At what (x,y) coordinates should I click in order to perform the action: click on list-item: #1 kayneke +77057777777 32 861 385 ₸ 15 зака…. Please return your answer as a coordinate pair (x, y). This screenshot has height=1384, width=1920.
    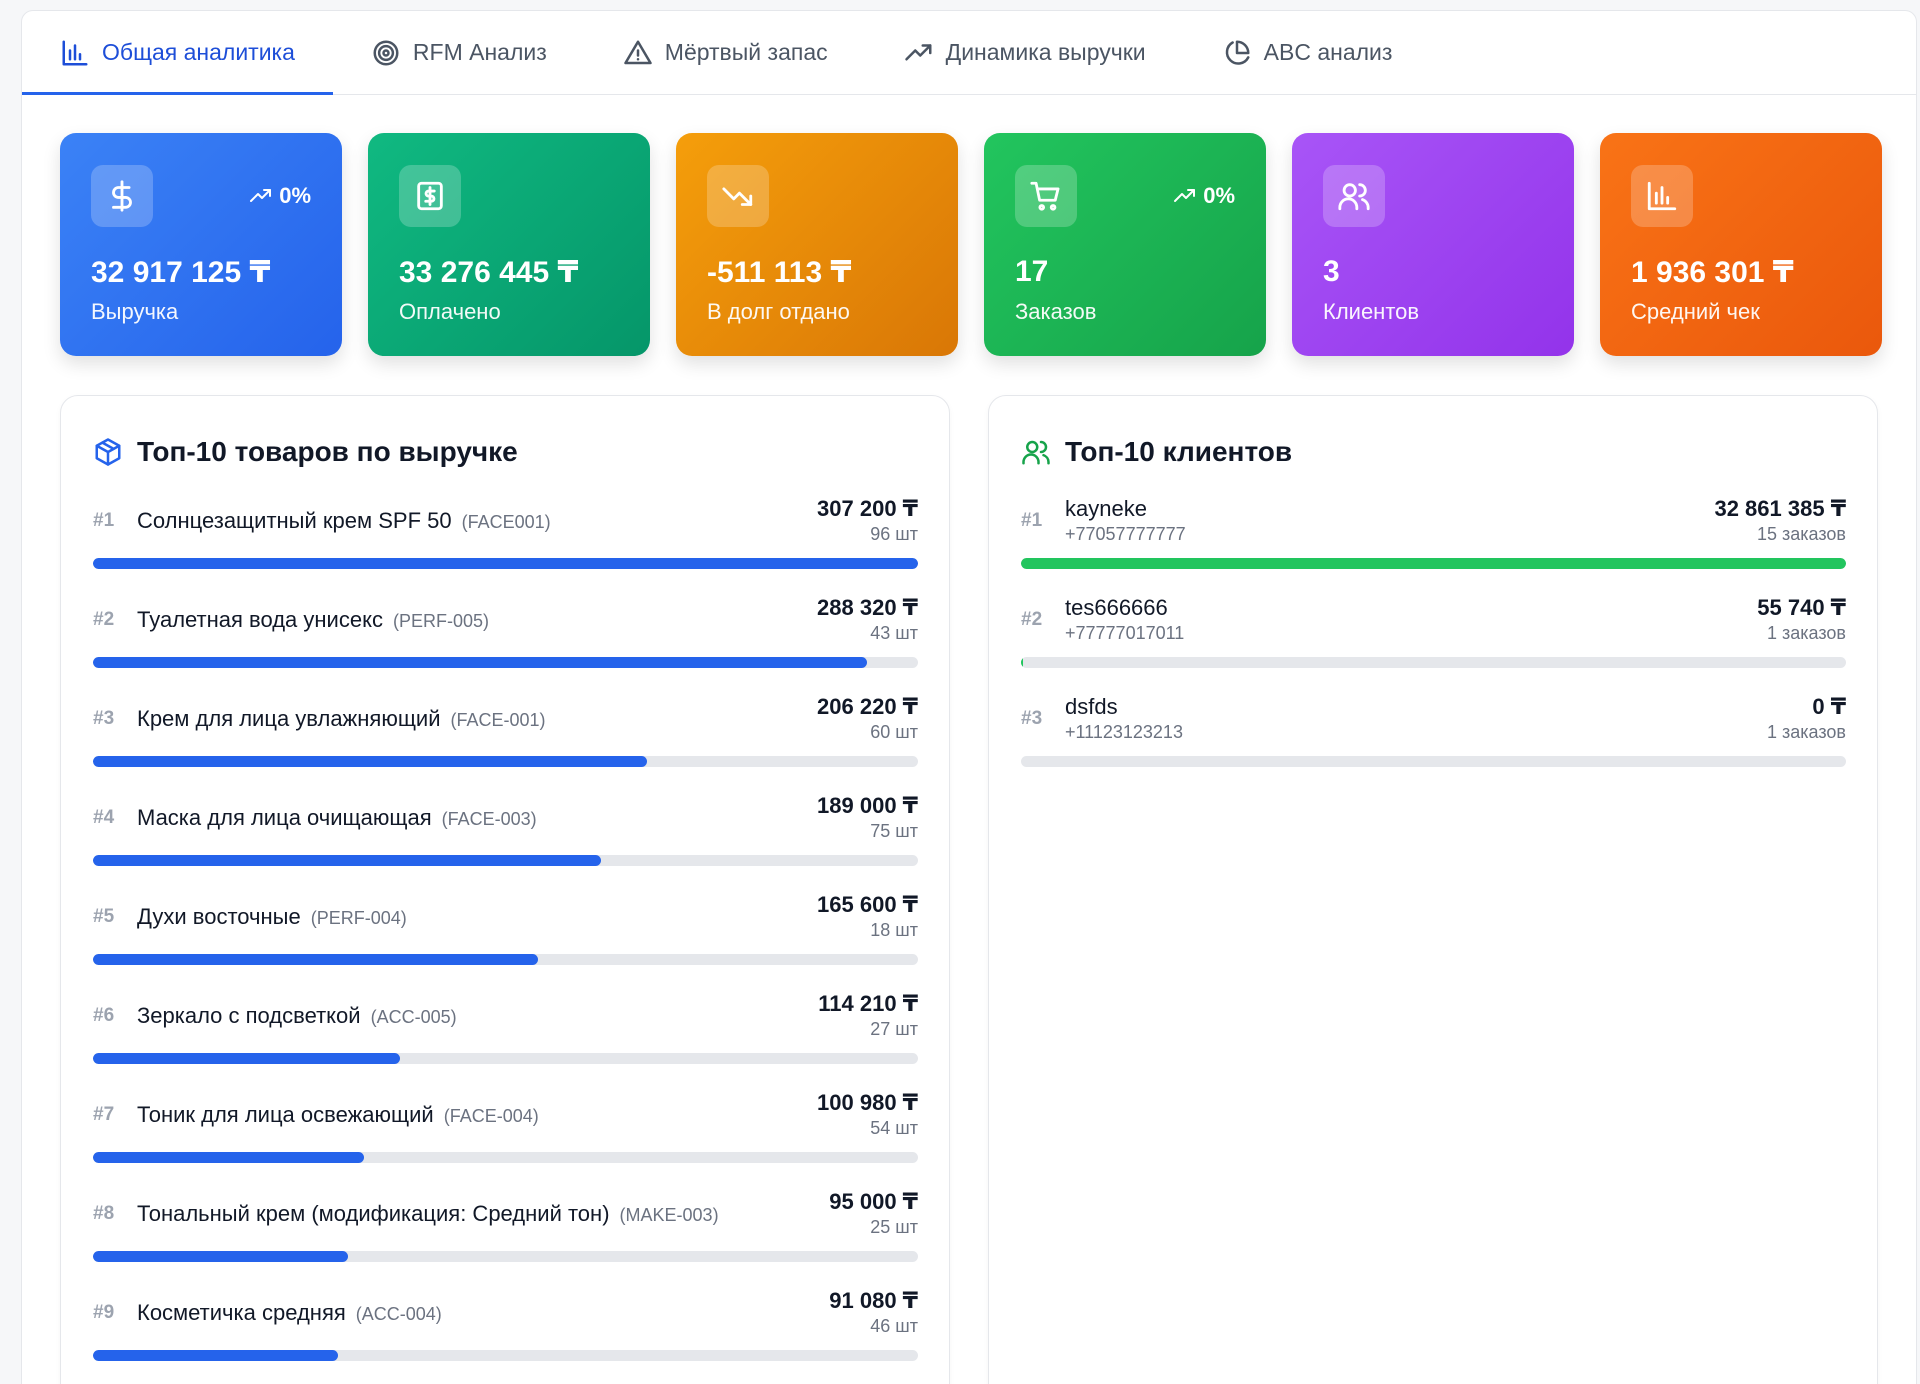
    Looking at the image, I should click on (1433, 545).